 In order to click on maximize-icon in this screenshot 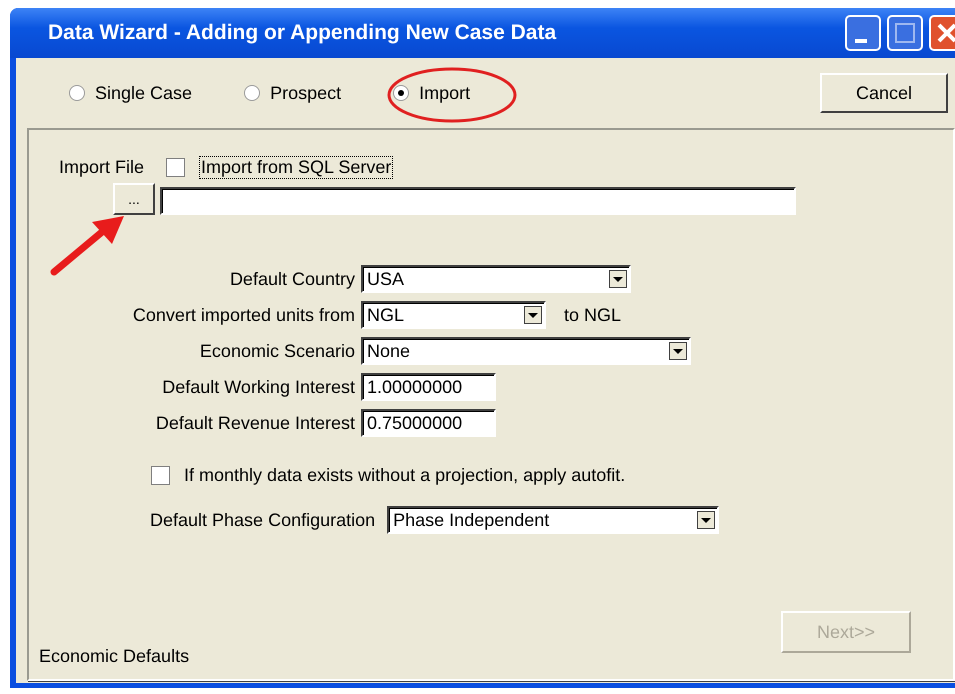, I will do `click(905, 33)`.